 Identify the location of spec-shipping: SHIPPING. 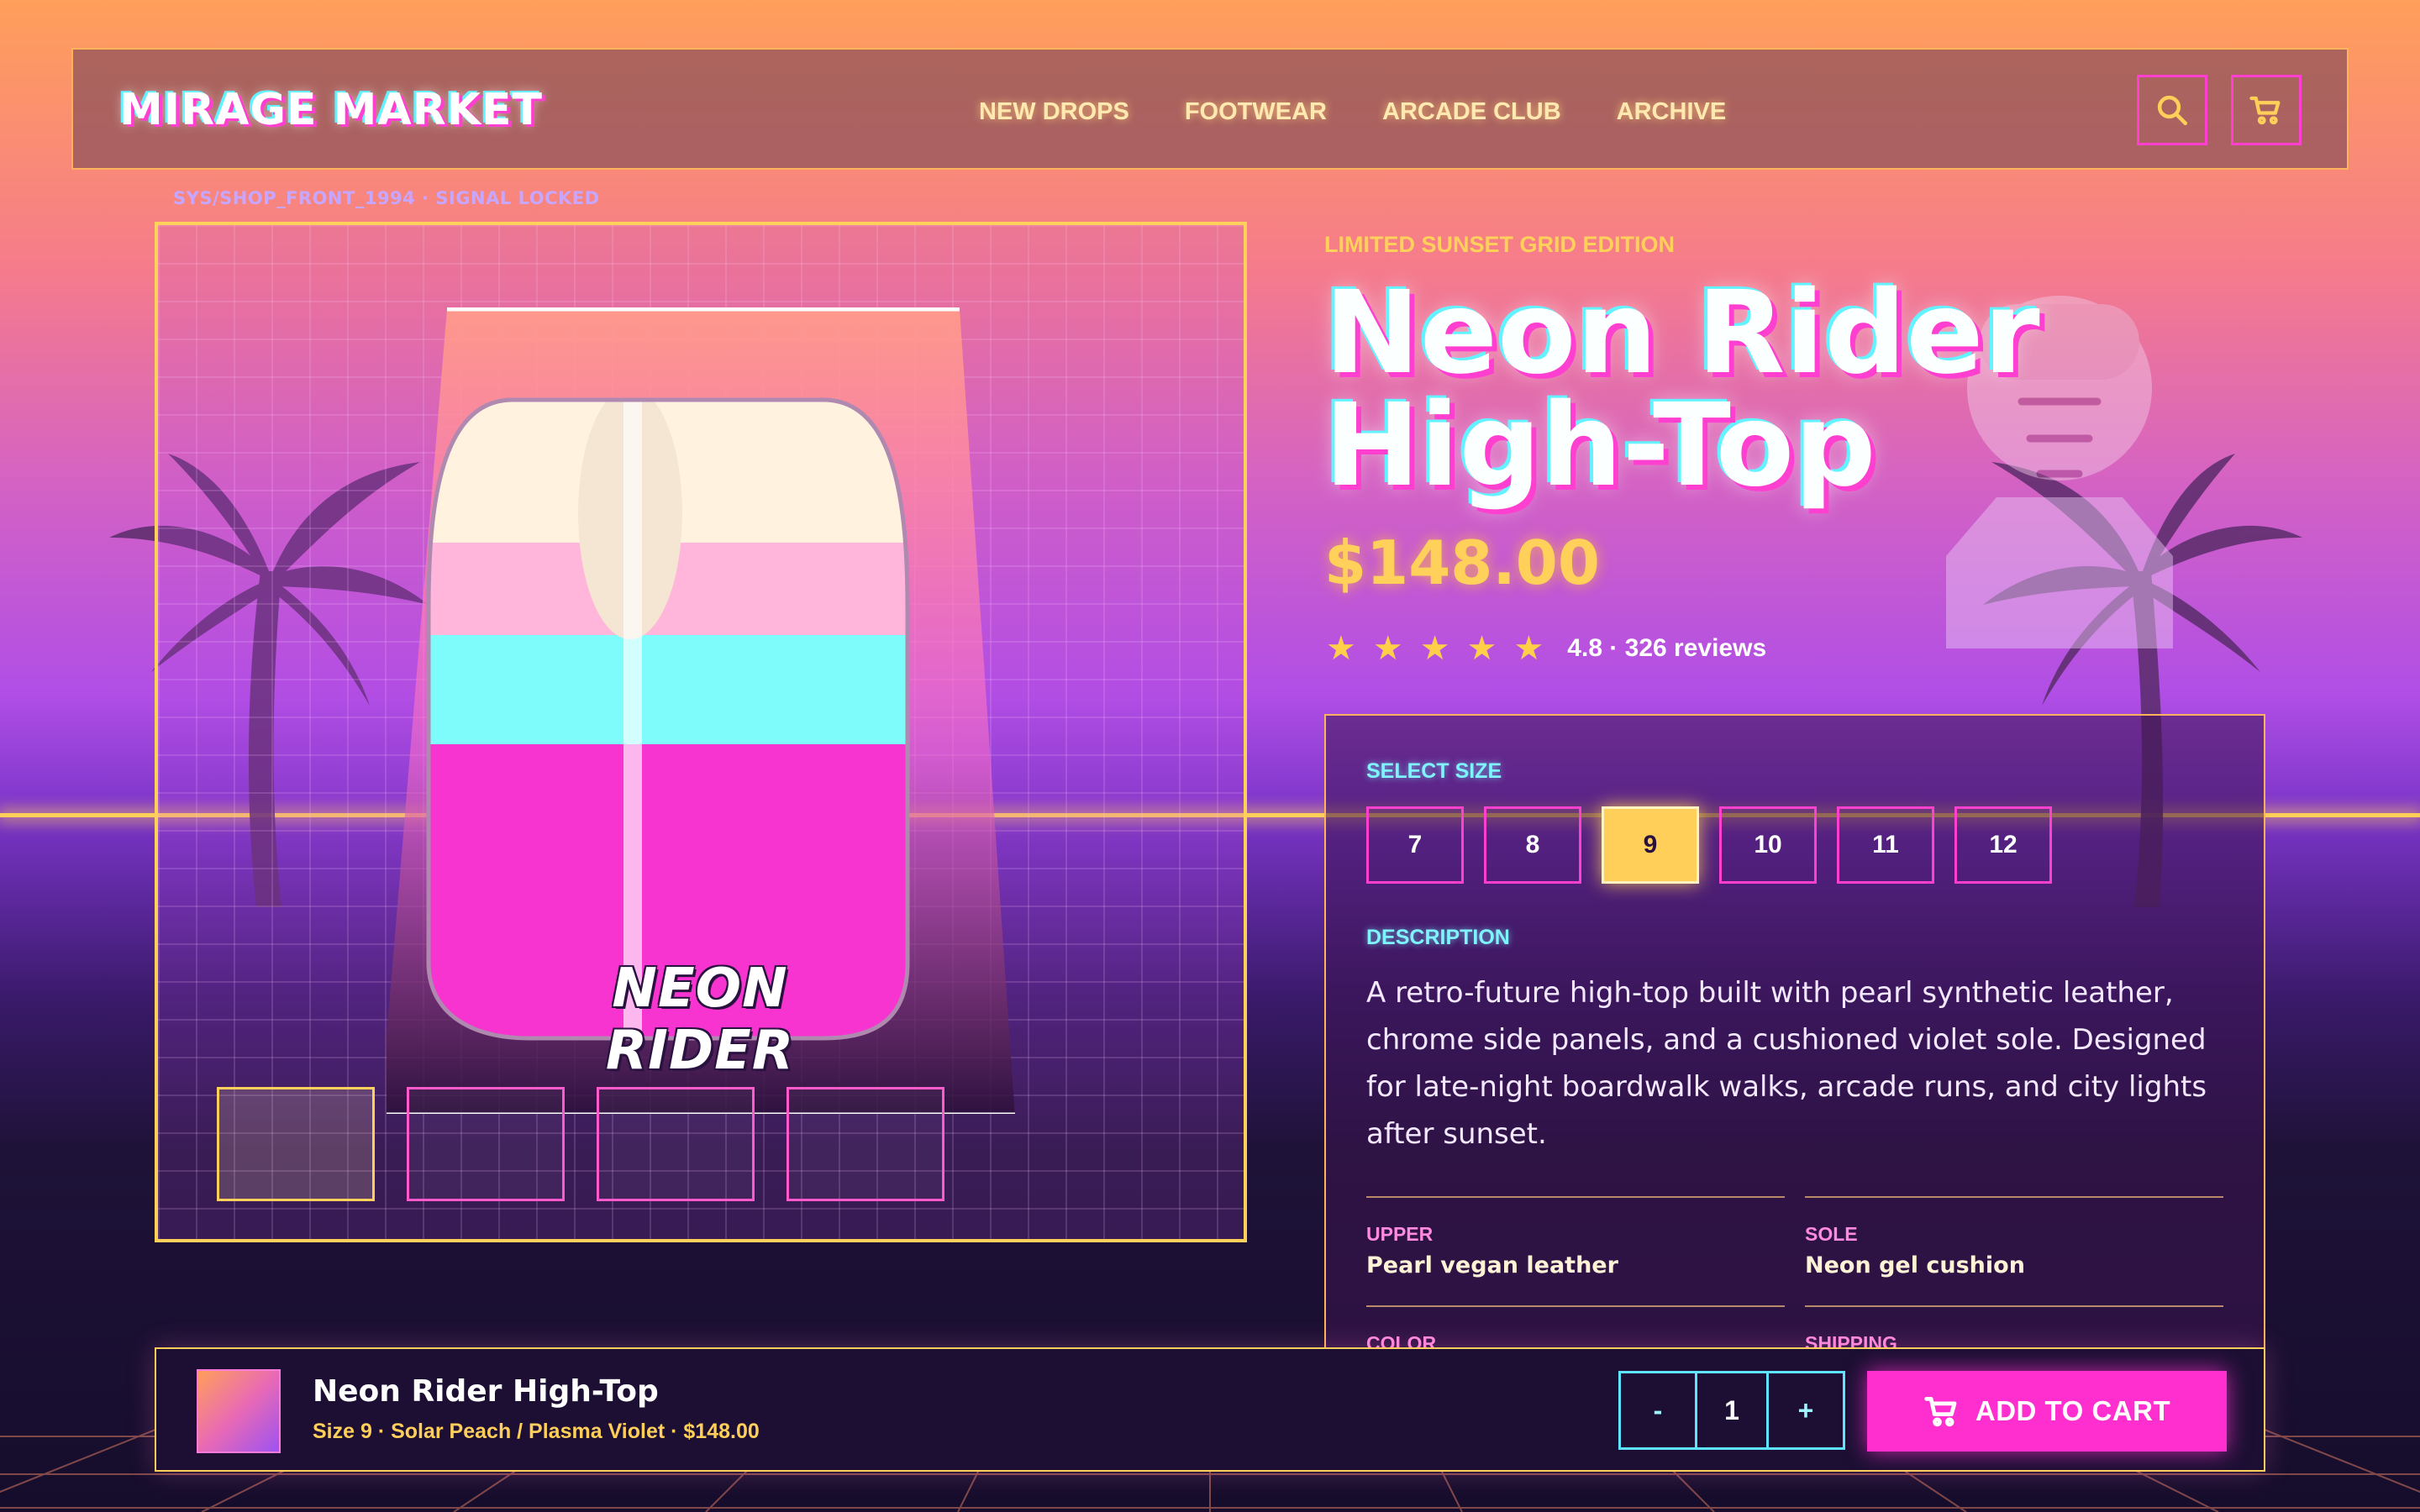
(2014, 1328).